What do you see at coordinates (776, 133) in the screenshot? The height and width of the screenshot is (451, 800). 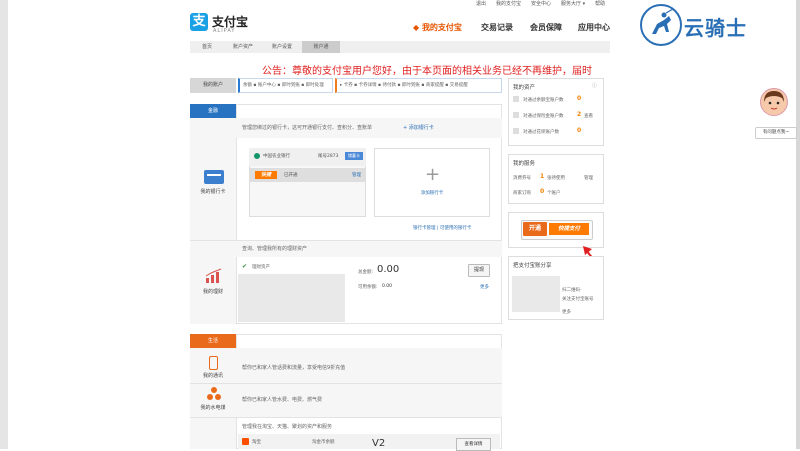 I see `help-button: 有问题点我~` at bounding box center [776, 133].